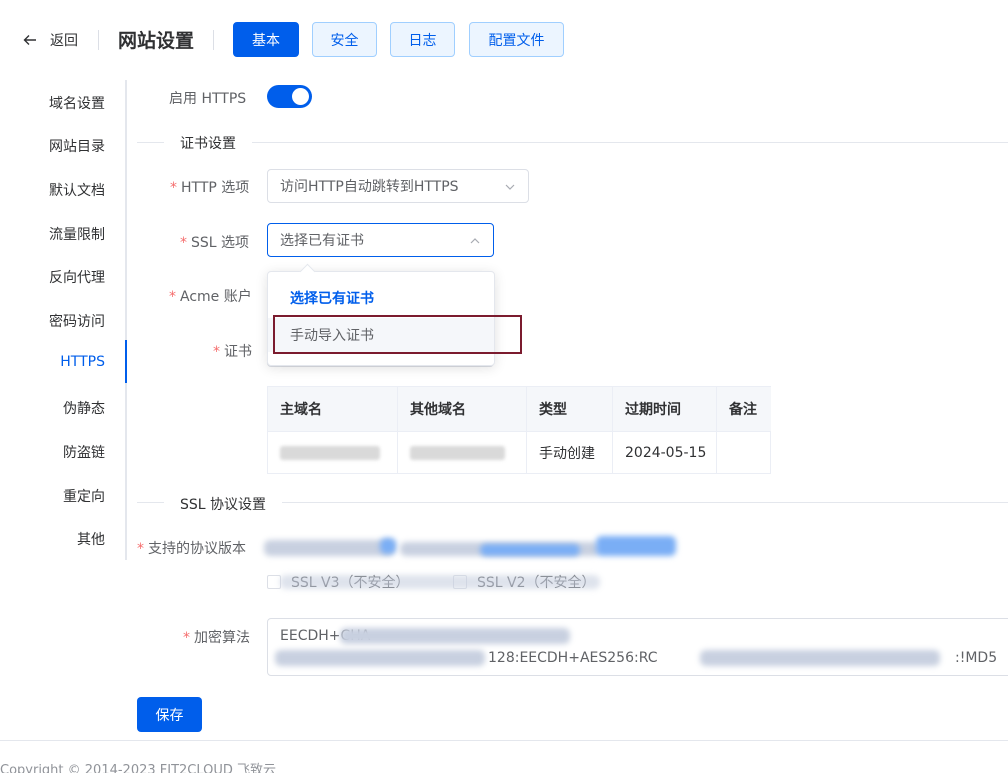  What do you see at coordinates (215, 188) in the screenshot?
I see `http-option-label-text: HTTP 选项` at bounding box center [215, 188].